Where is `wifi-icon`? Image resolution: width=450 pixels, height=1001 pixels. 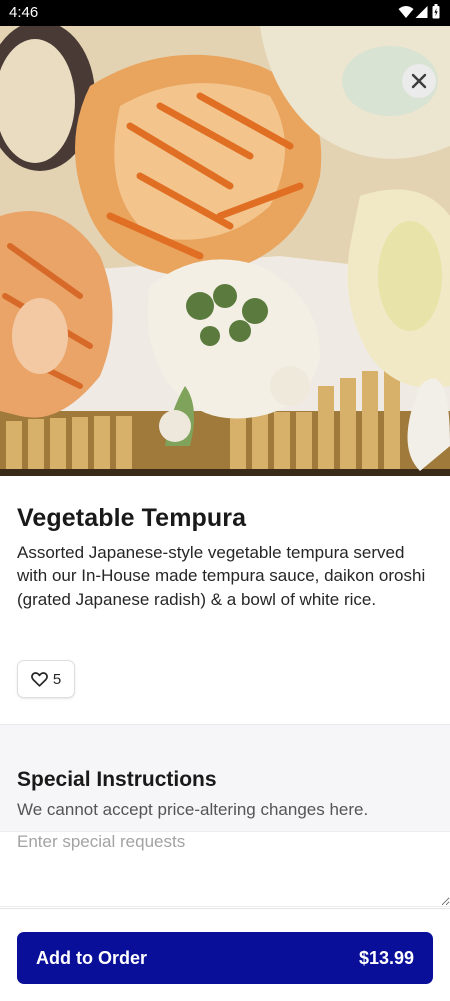 wifi-icon is located at coordinates (406, 12).